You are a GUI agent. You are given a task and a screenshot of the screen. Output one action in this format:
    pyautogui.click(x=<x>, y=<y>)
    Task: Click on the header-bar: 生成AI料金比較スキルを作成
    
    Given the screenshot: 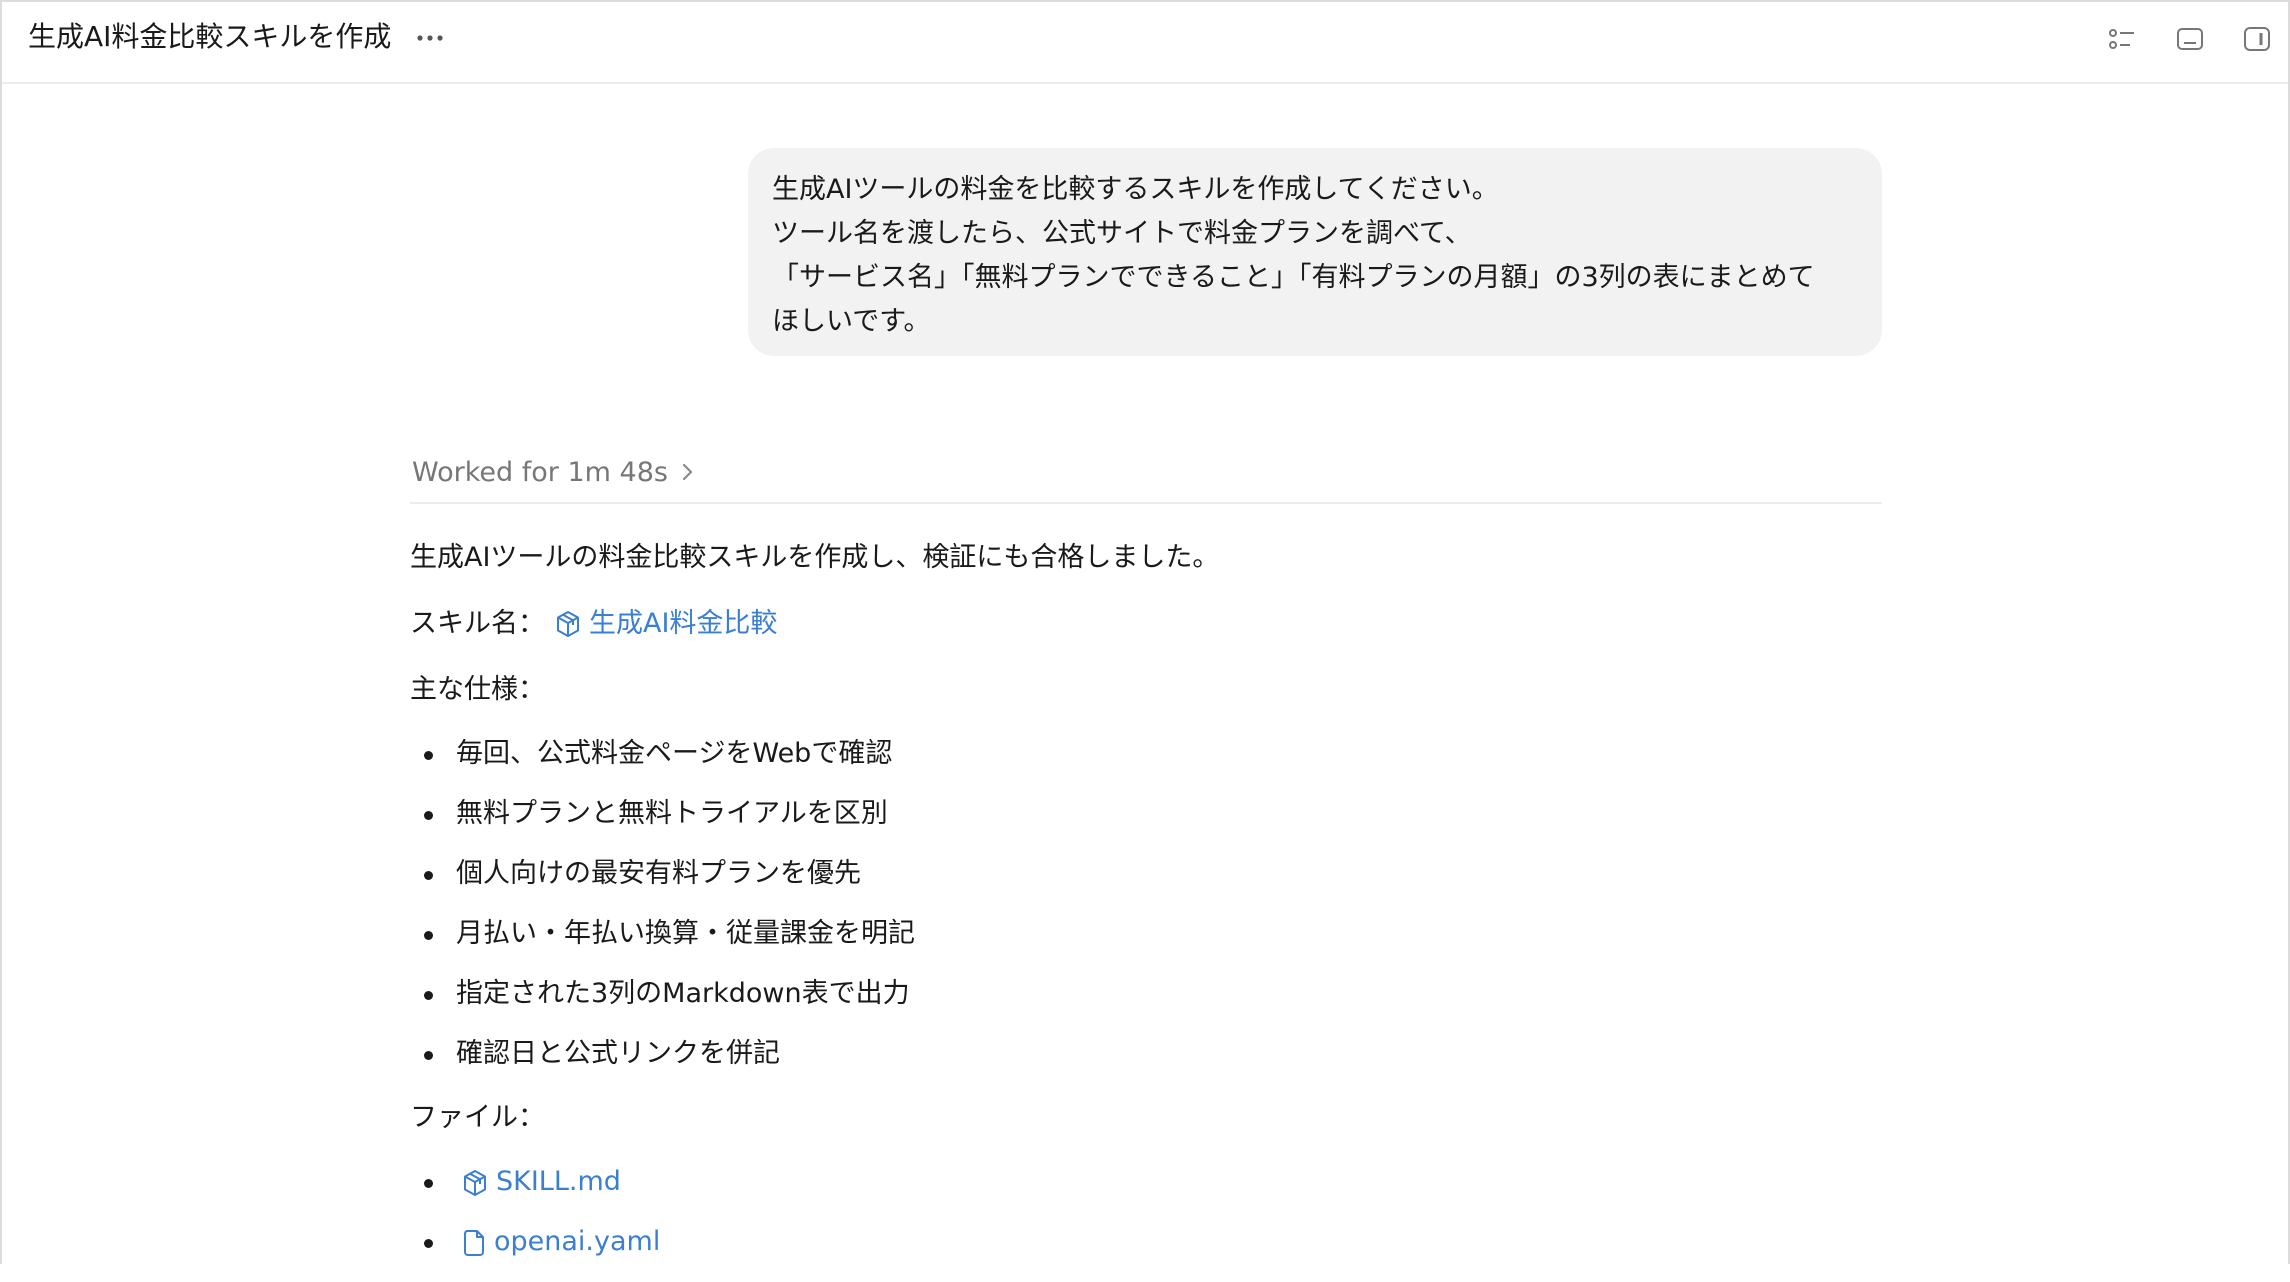 What is the action you would take?
    pyautogui.click(x=1145, y=43)
    